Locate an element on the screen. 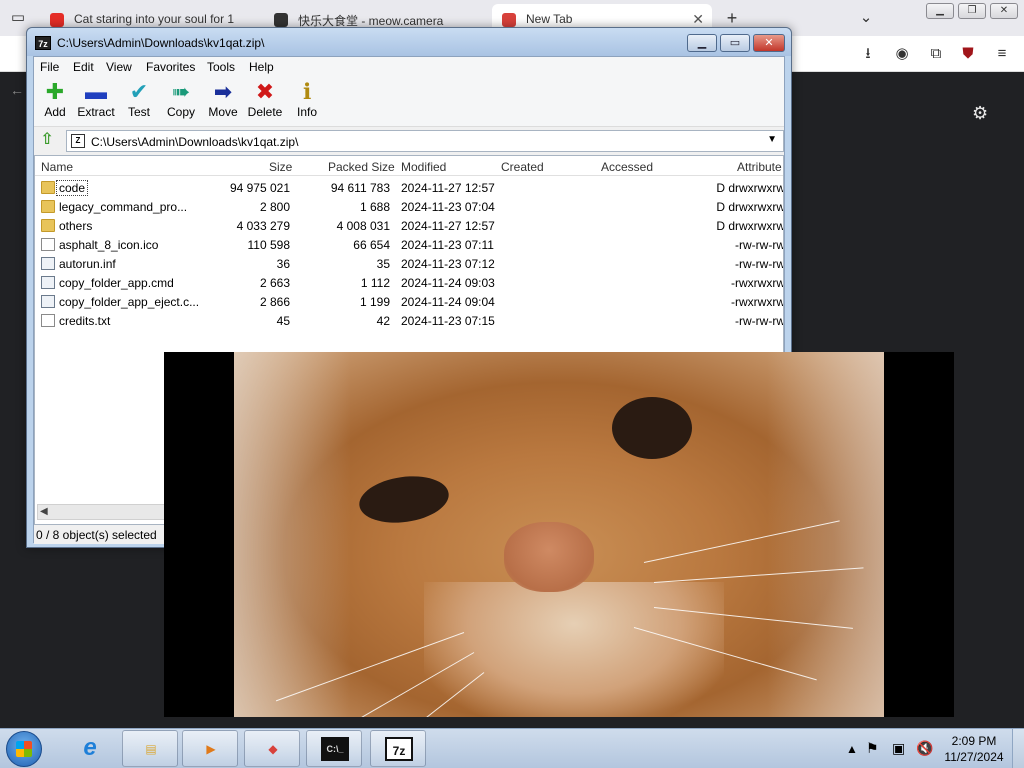 This screenshot has height=768, width=1024. config-file-icon is located at coordinates (48, 282).